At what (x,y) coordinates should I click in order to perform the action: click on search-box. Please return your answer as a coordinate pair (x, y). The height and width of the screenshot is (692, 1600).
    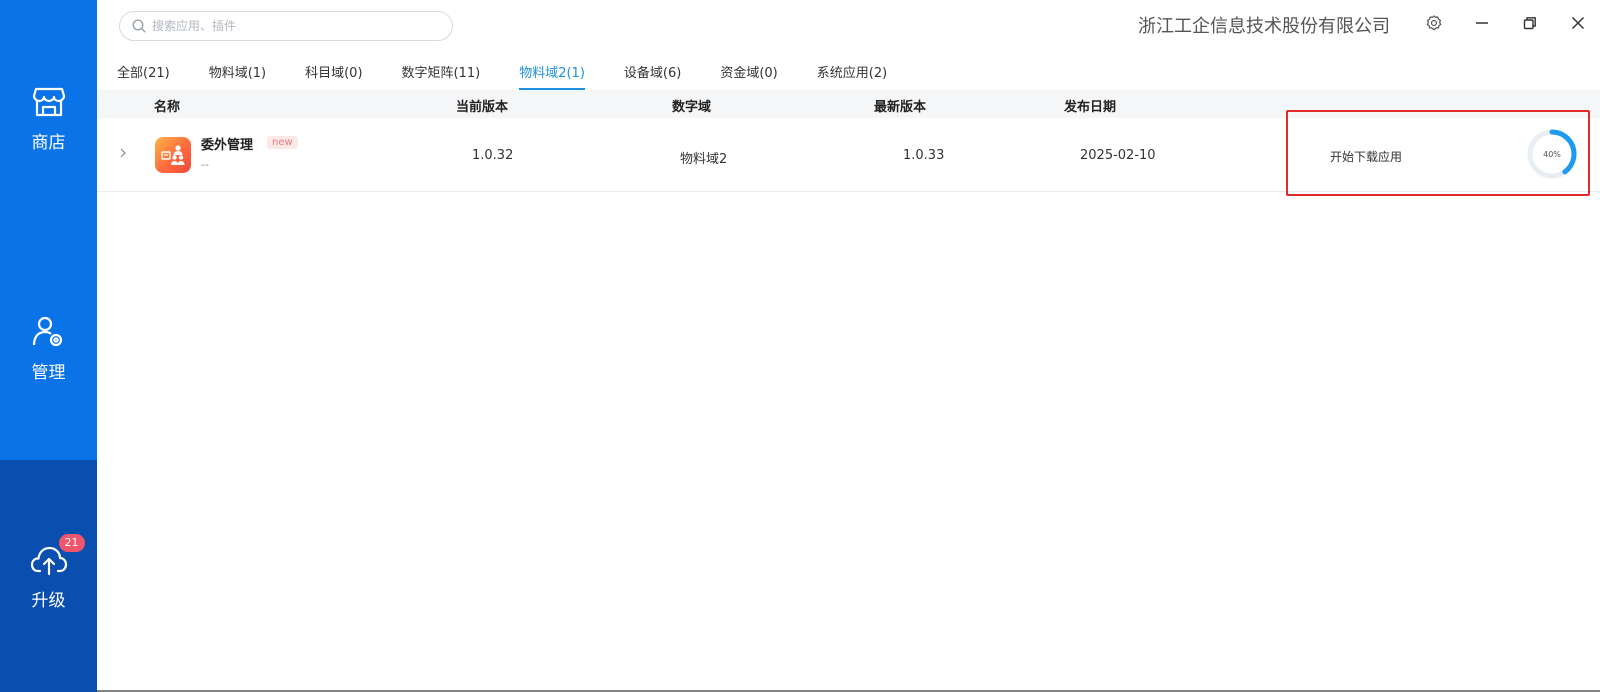
    Looking at the image, I should click on (286, 26).